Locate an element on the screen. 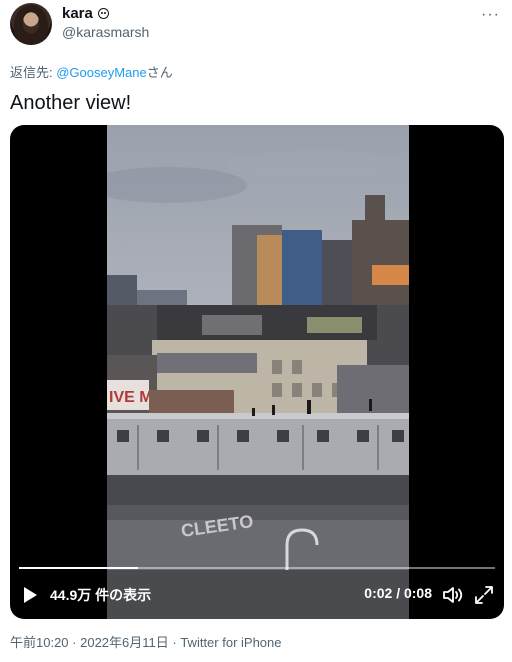 This screenshot has width=512, height=662. play-icon is located at coordinates (30, 595).